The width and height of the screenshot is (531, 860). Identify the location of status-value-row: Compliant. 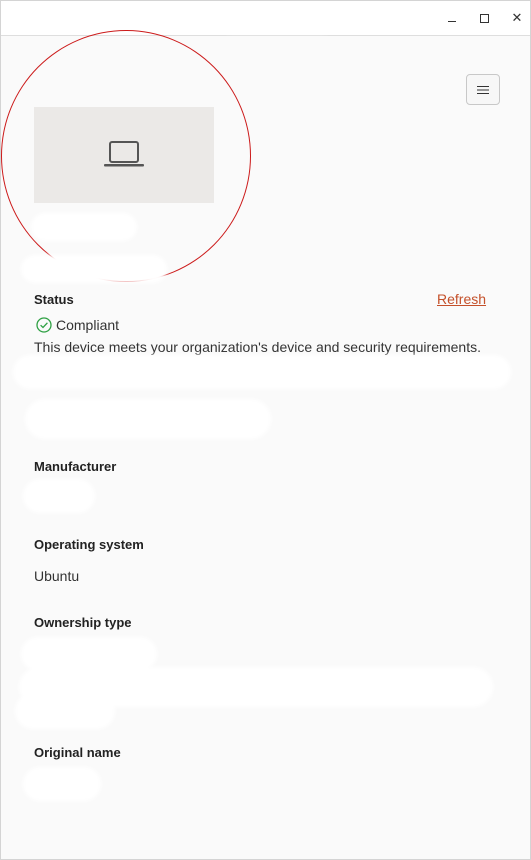
(77, 325).